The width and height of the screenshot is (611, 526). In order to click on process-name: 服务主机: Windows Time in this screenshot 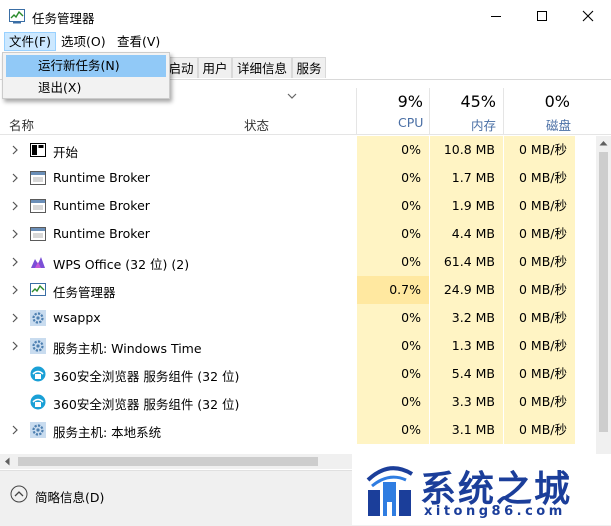, I will do `click(127, 348)`.